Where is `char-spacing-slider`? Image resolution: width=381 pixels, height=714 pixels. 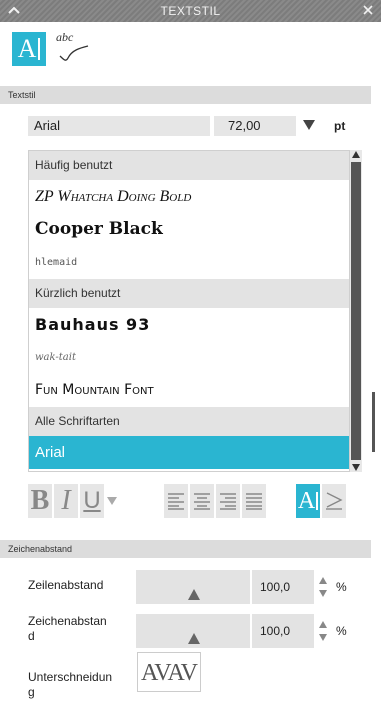
char-spacing-slider is located at coordinates (193, 631).